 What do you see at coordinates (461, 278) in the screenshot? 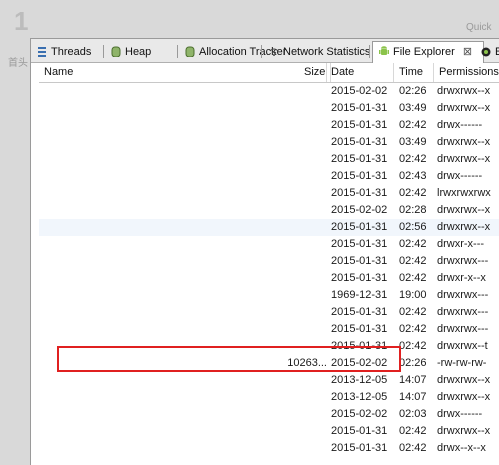
I see `file-permissions: drwxr-x--x` at bounding box center [461, 278].